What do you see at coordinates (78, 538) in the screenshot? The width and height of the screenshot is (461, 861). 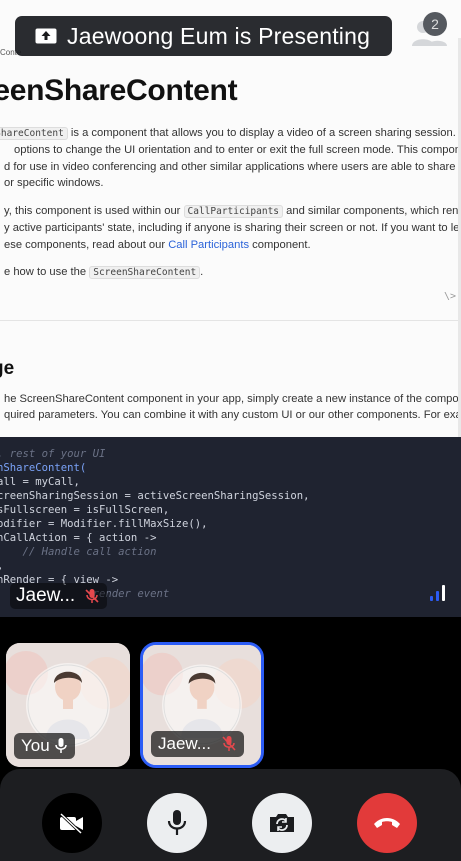 I see `code-line: nCallAction = { action ->` at bounding box center [78, 538].